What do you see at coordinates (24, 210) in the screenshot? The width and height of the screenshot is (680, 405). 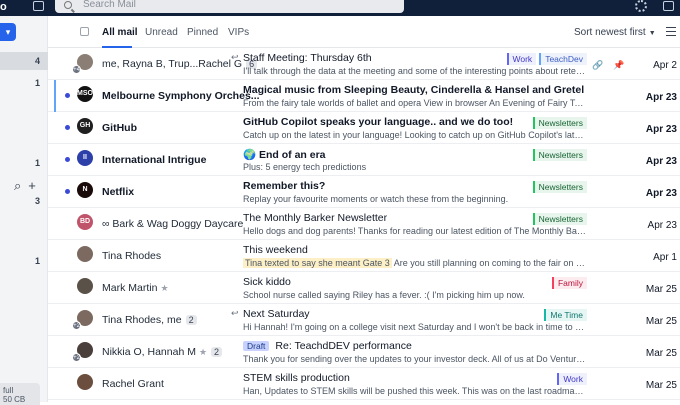 I see `sidebar: ▾ 4 1 1 ⌕ + 3 1 full 50 CB` at bounding box center [24, 210].